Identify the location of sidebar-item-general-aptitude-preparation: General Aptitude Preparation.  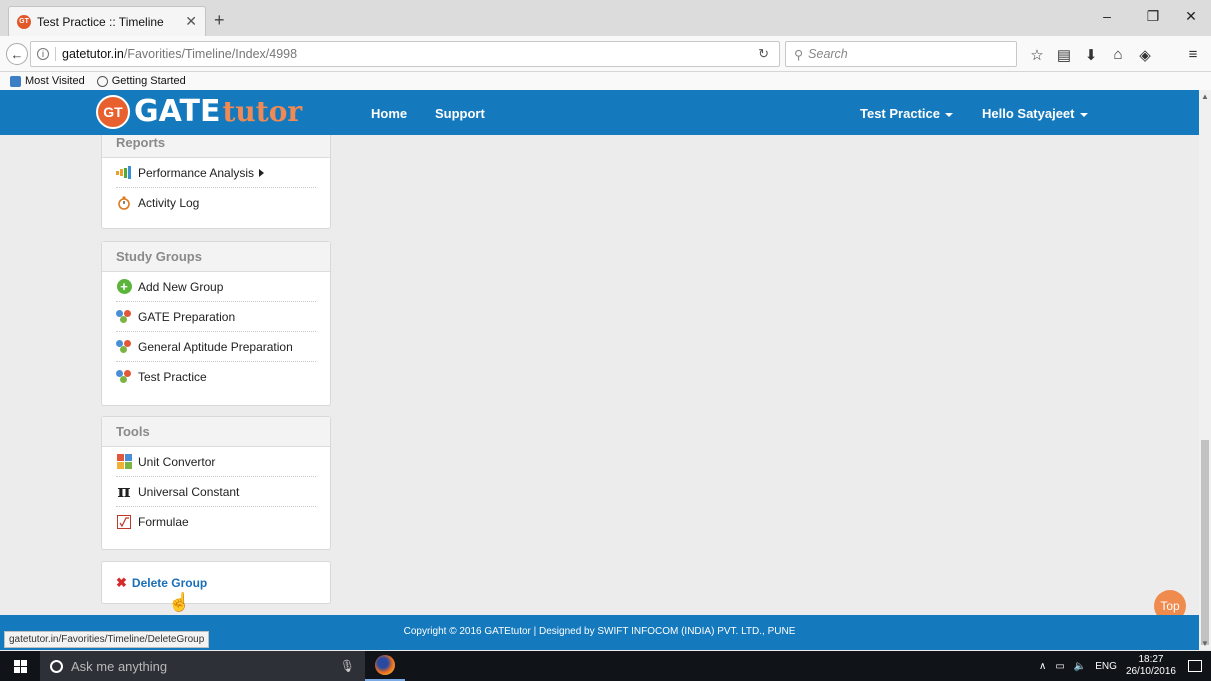
(216, 347).